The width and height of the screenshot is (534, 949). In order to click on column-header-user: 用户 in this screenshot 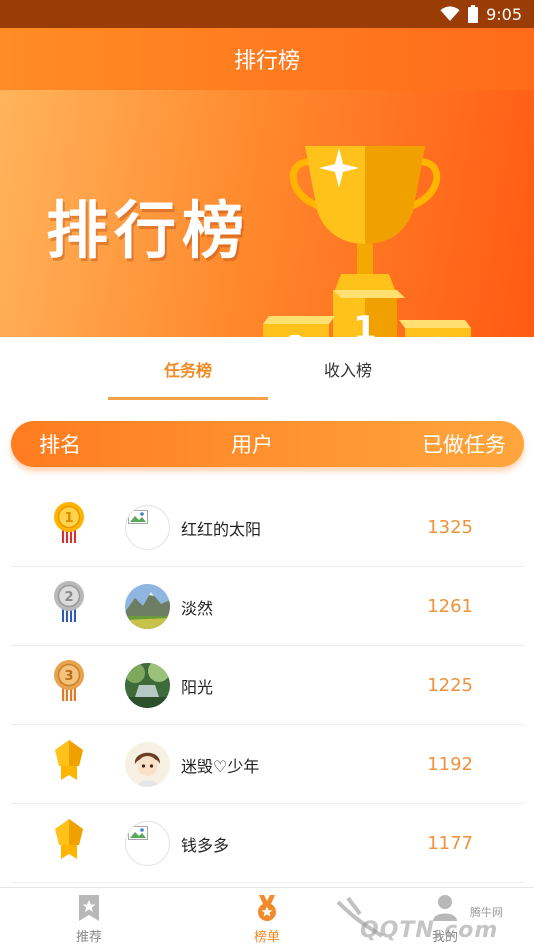, I will do `click(252, 445)`.